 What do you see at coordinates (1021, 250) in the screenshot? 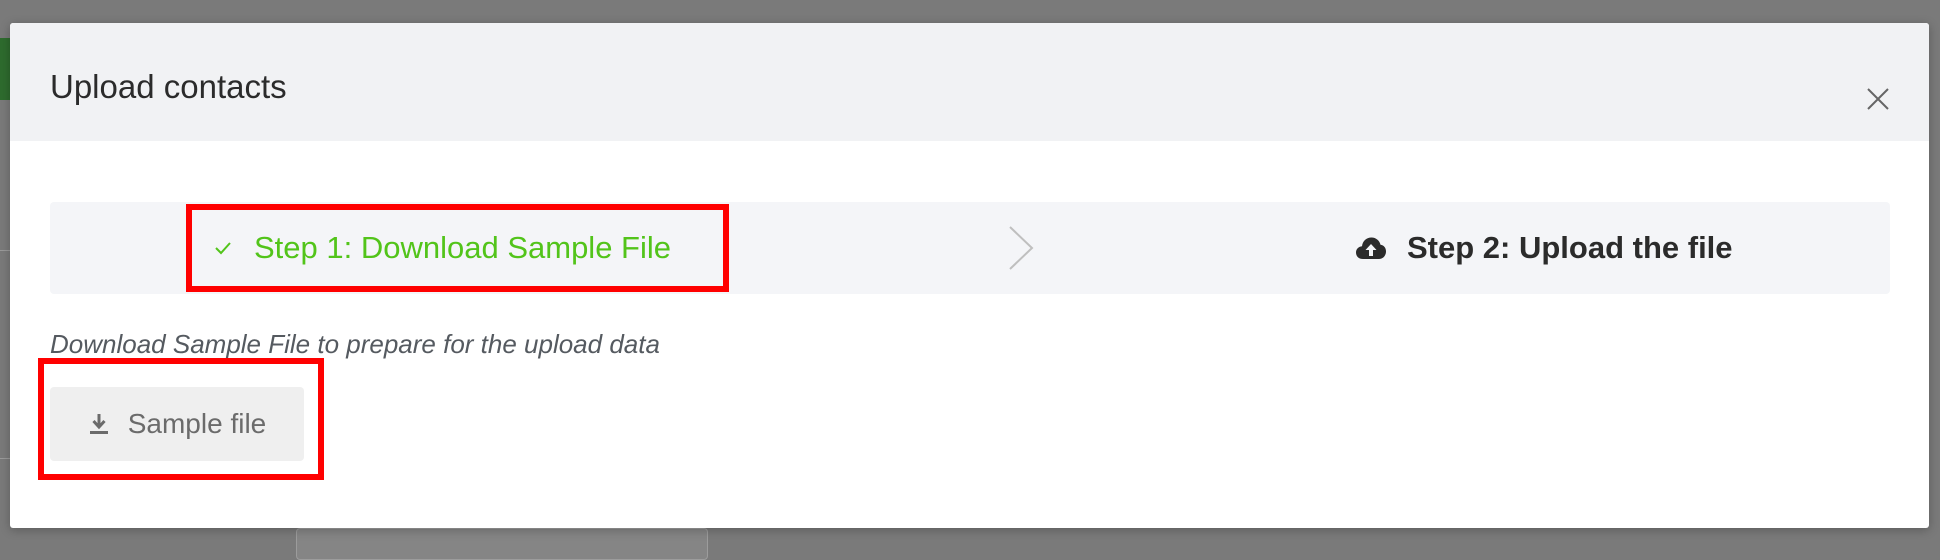
I see `chevron-right-icon` at bounding box center [1021, 250].